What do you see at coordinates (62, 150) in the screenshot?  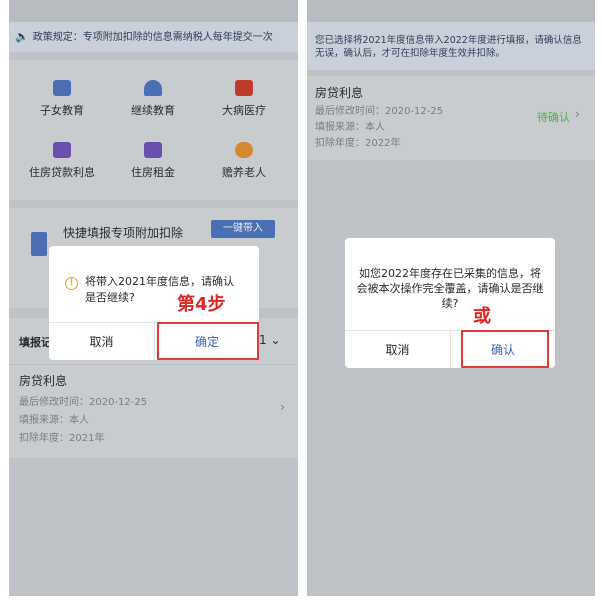 I see `house-loan-icon` at bounding box center [62, 150].